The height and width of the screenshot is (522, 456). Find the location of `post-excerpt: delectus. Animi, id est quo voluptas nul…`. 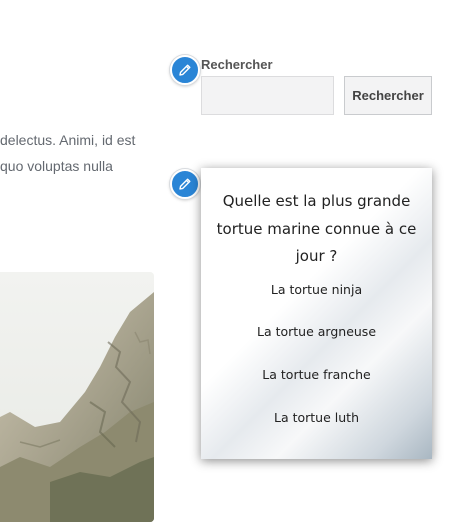

post-excerpt: delectus. Animi, id est quo voluptas nul… is located at coordinates (80, 153).